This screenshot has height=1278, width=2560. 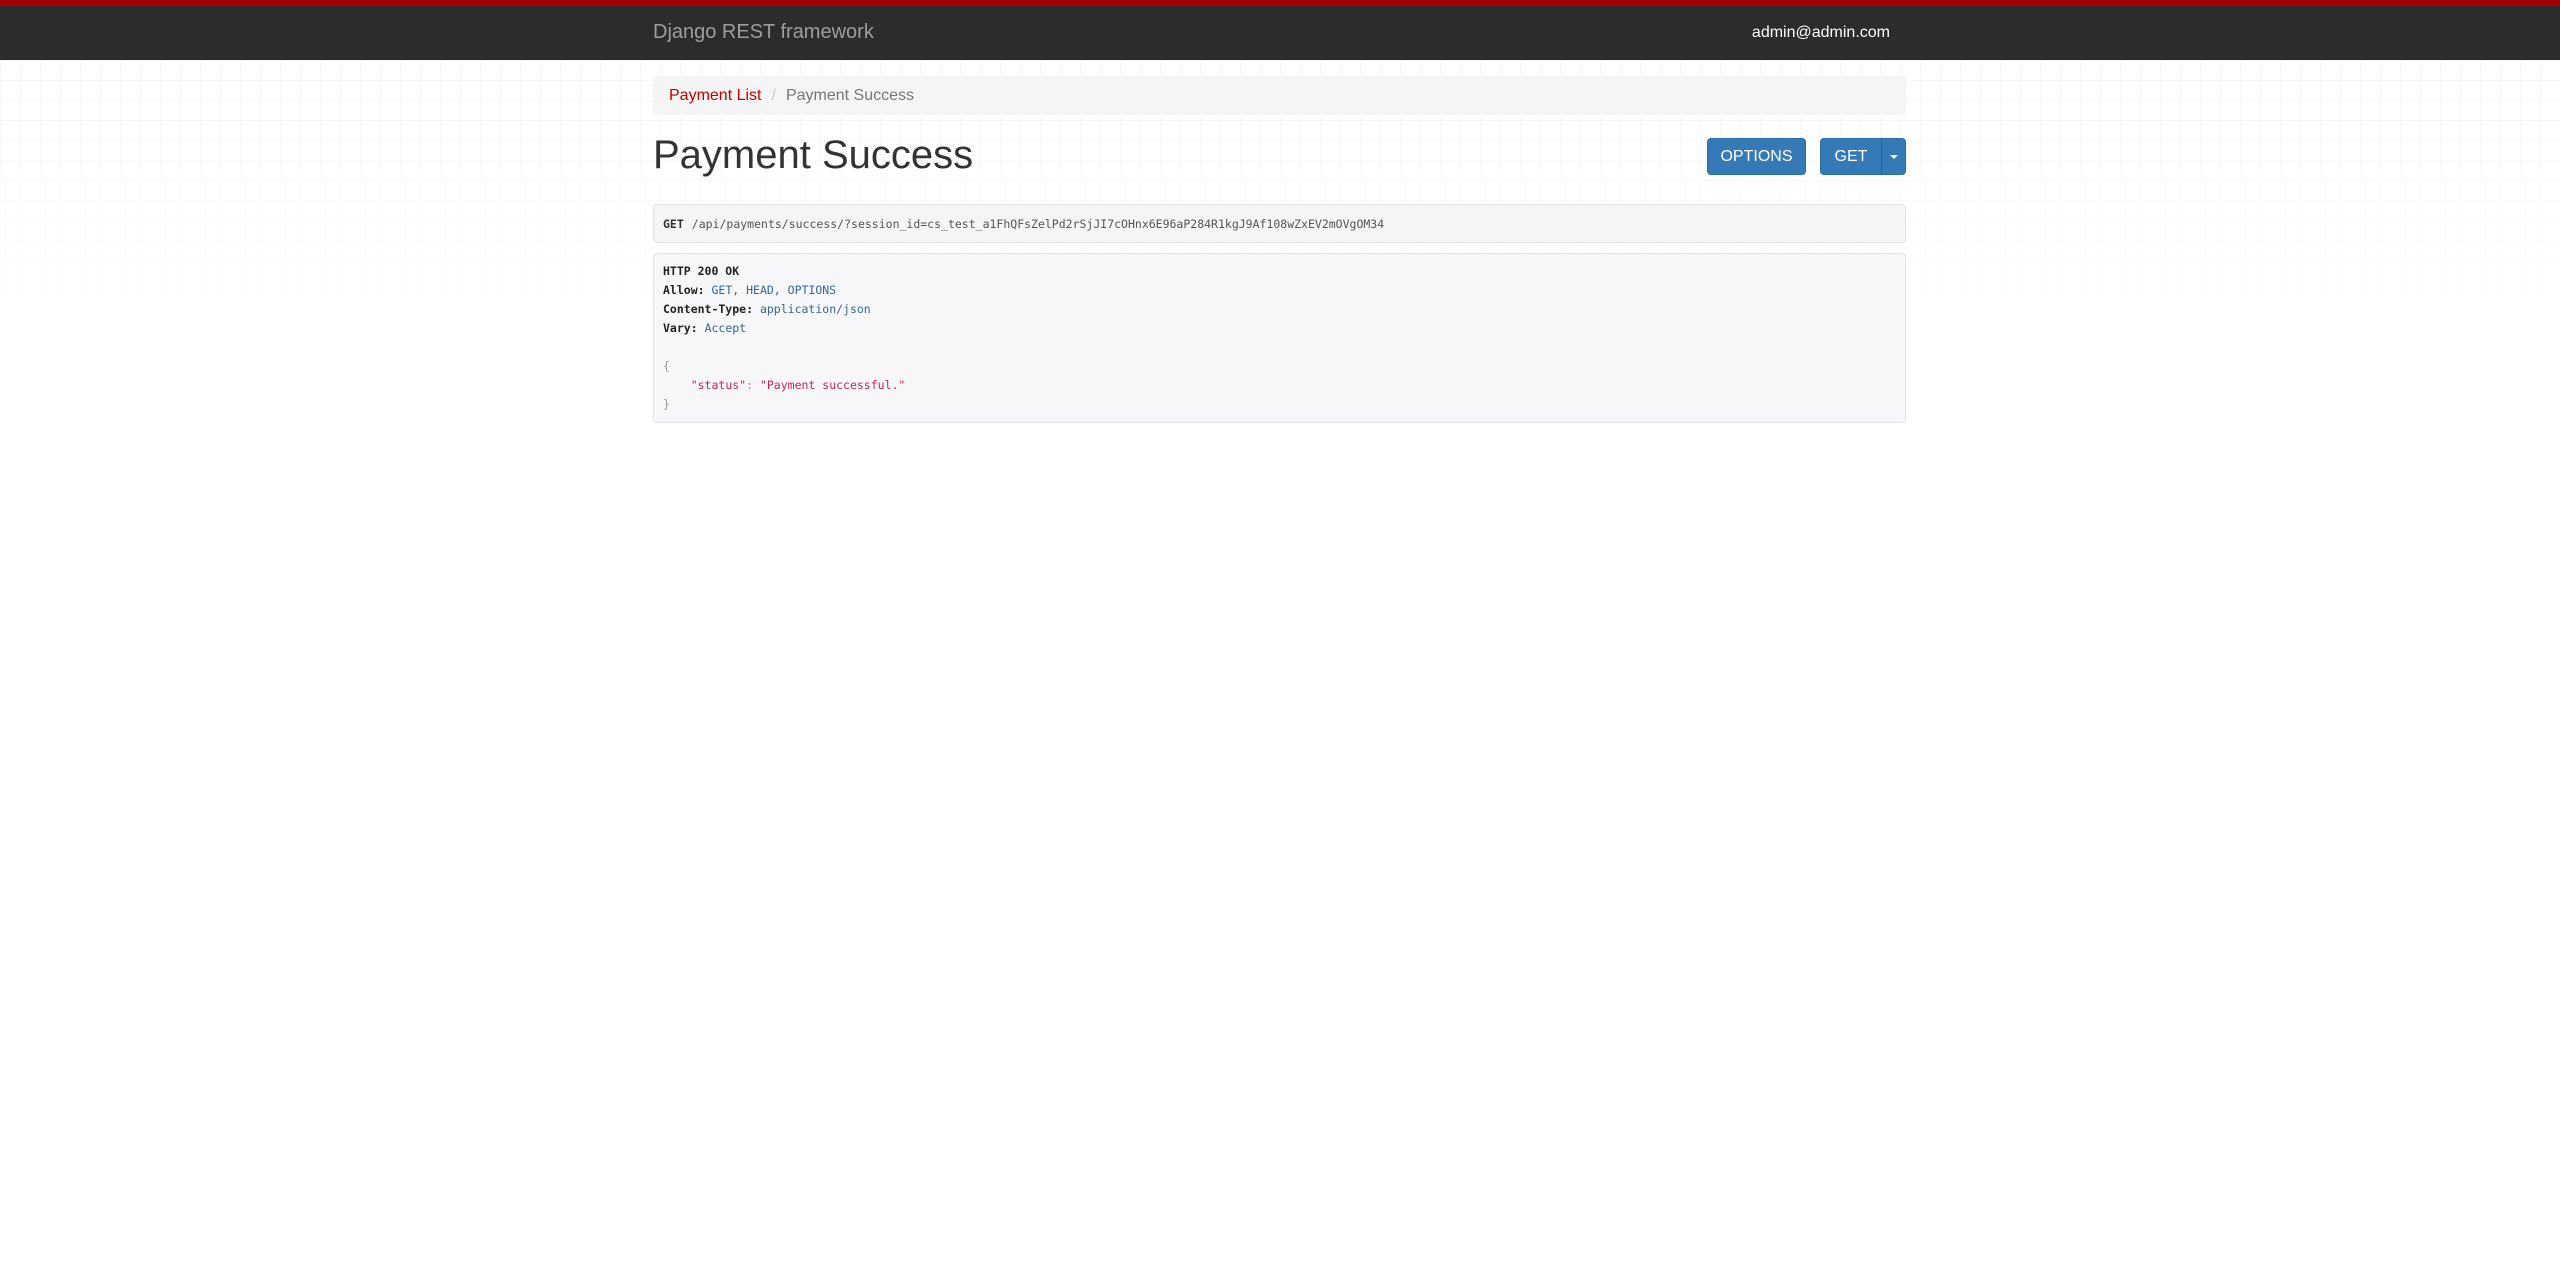 I want to click on get-format-dropdown-button, so click(x=1893, y=156).